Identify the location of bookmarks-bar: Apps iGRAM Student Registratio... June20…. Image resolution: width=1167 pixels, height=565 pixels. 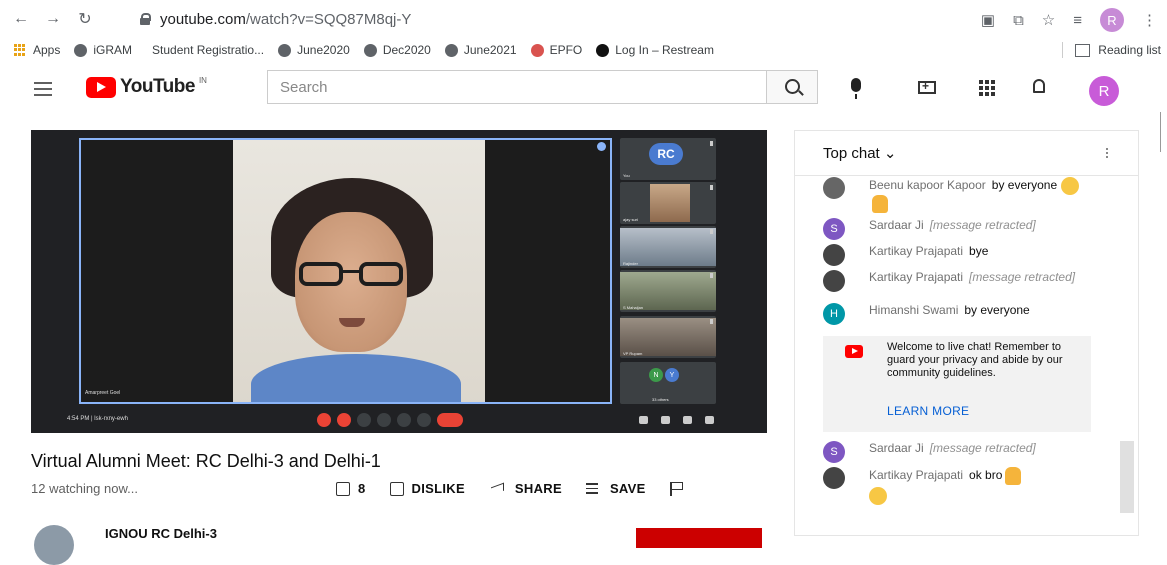
(583, 50).